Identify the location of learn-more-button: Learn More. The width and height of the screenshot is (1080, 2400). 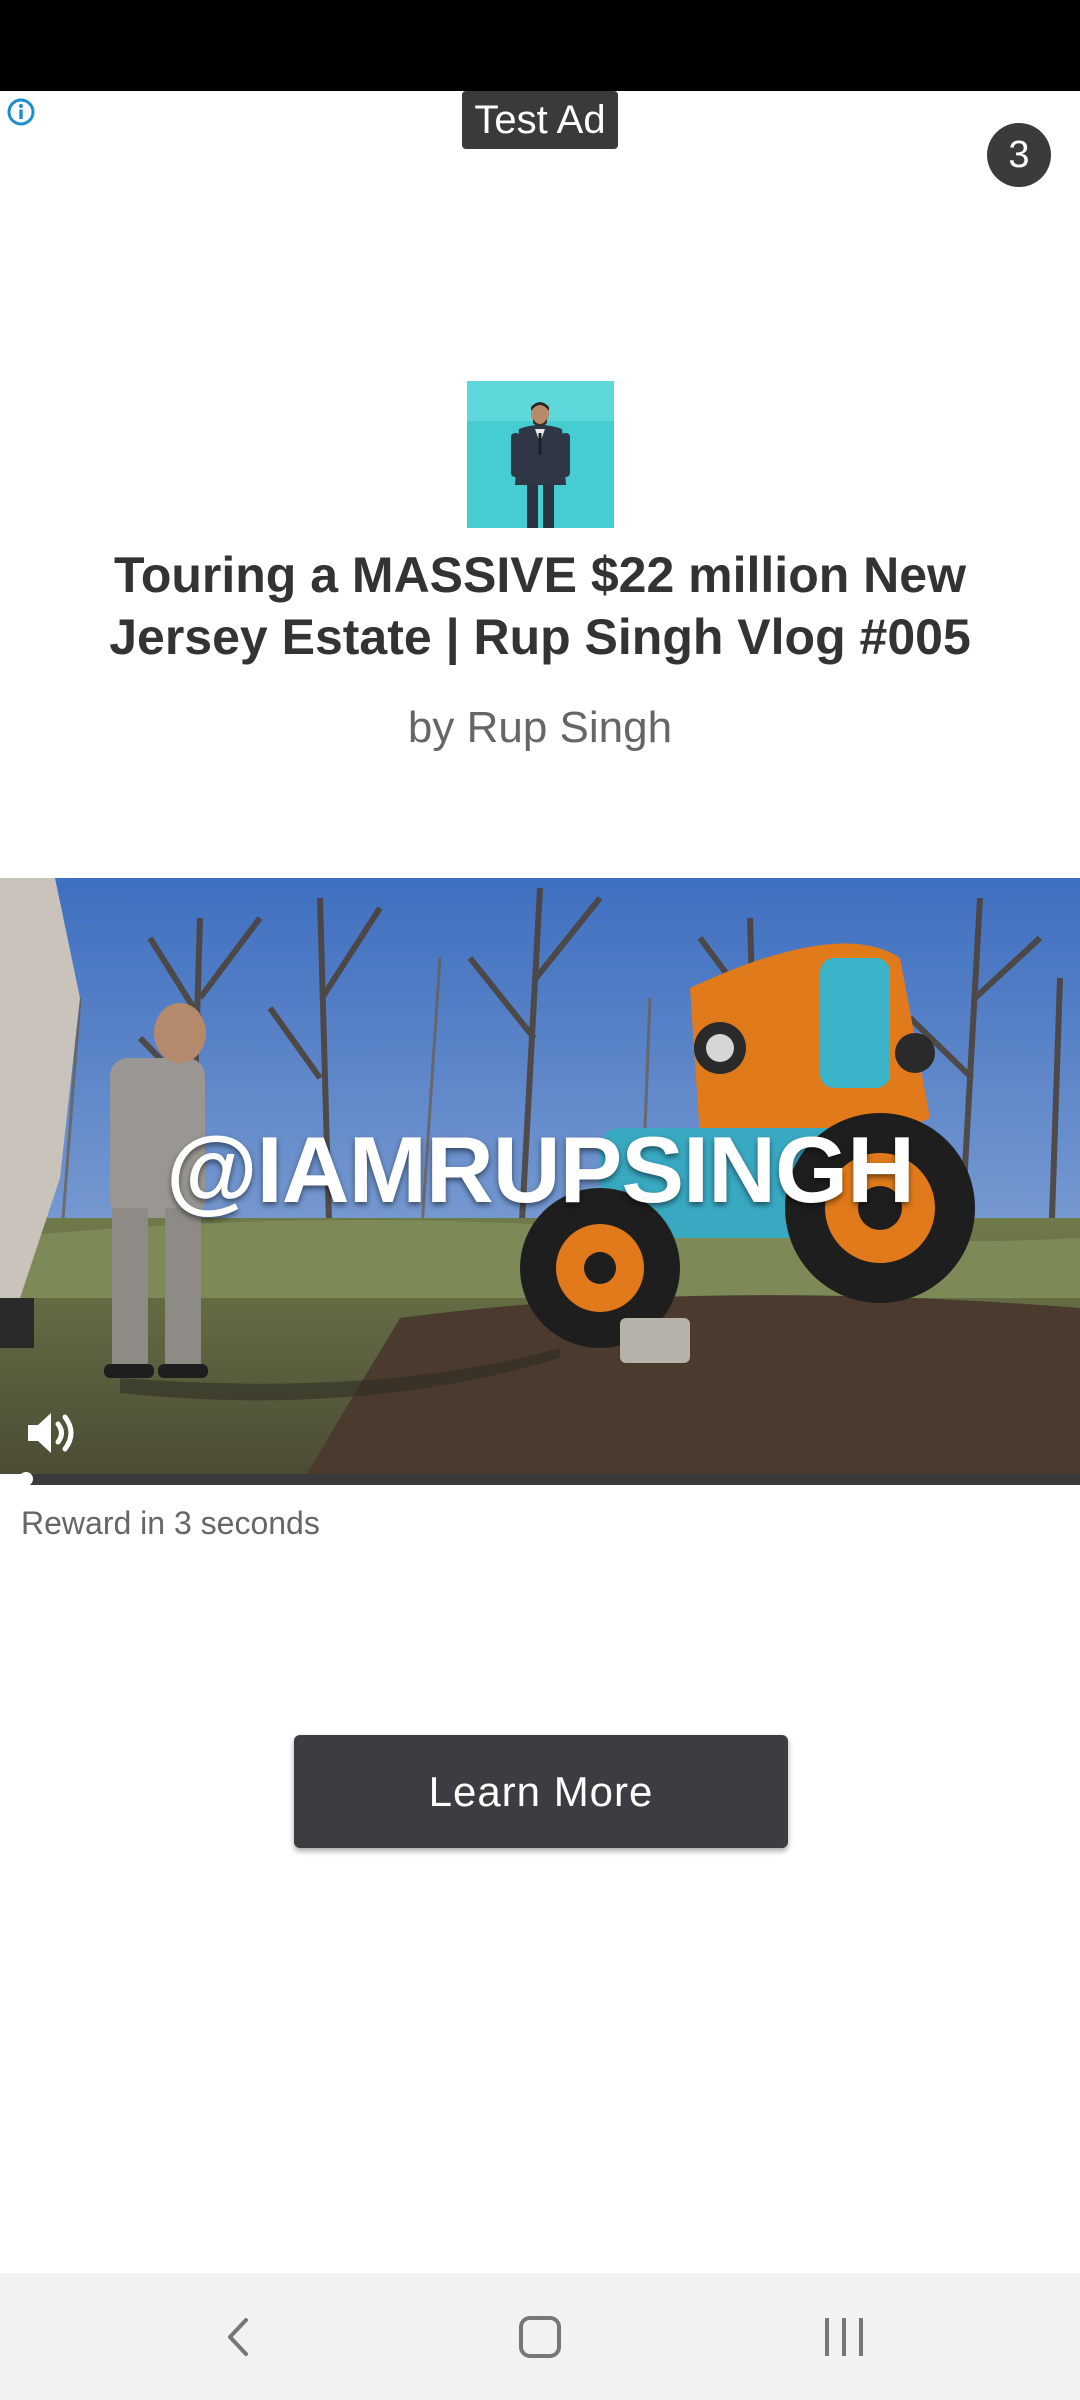
(541, 1791).